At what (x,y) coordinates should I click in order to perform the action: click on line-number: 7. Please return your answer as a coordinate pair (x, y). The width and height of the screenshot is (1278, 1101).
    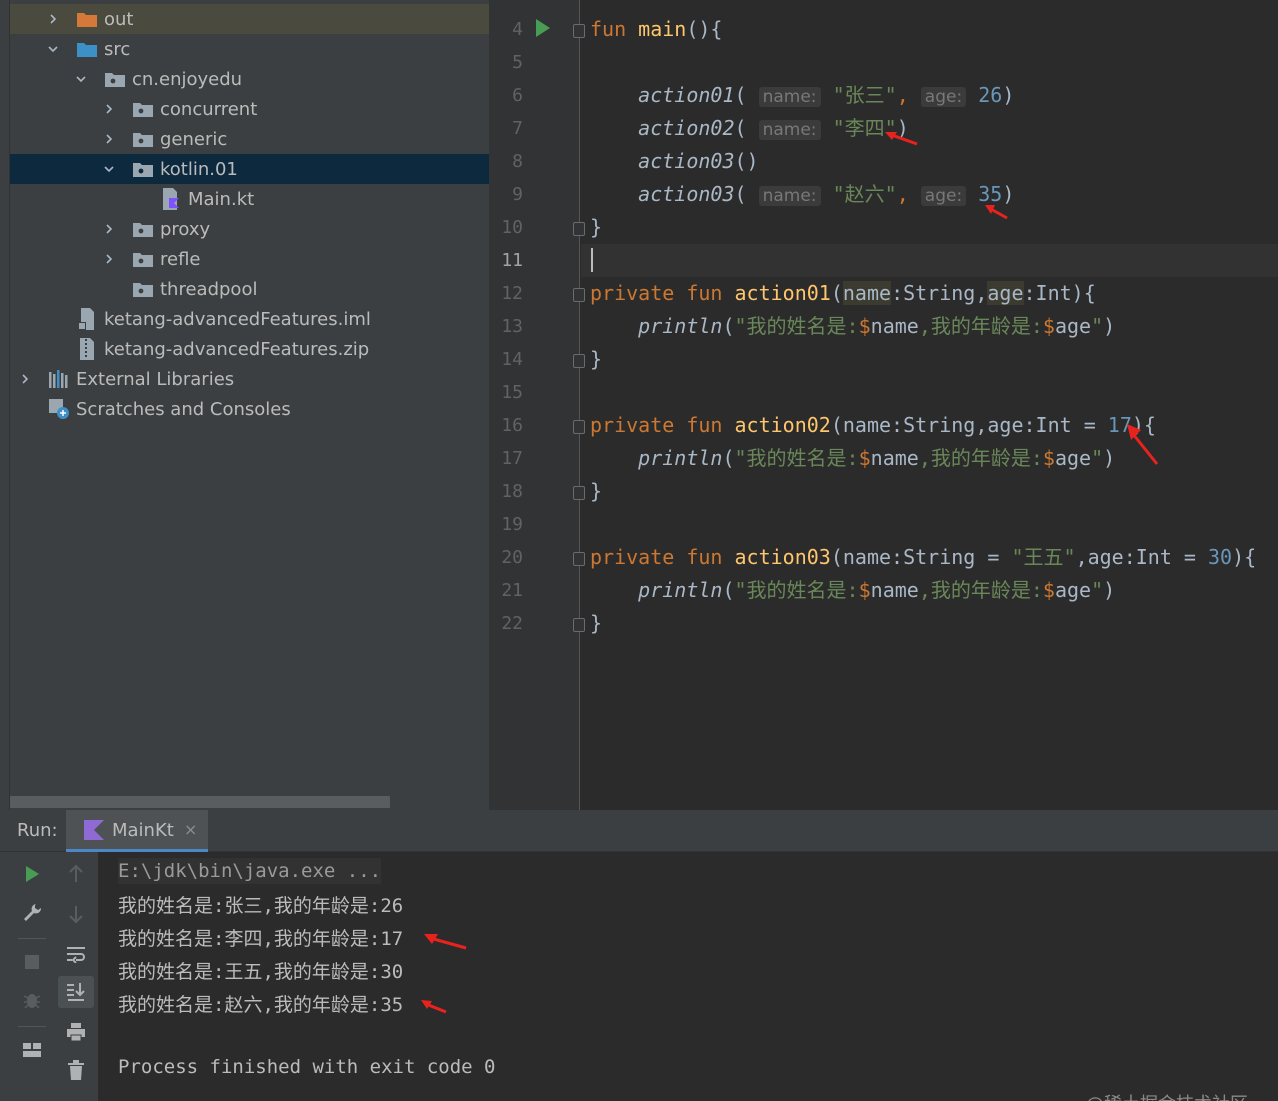
    Looking at the image, I should click on (517, 128).